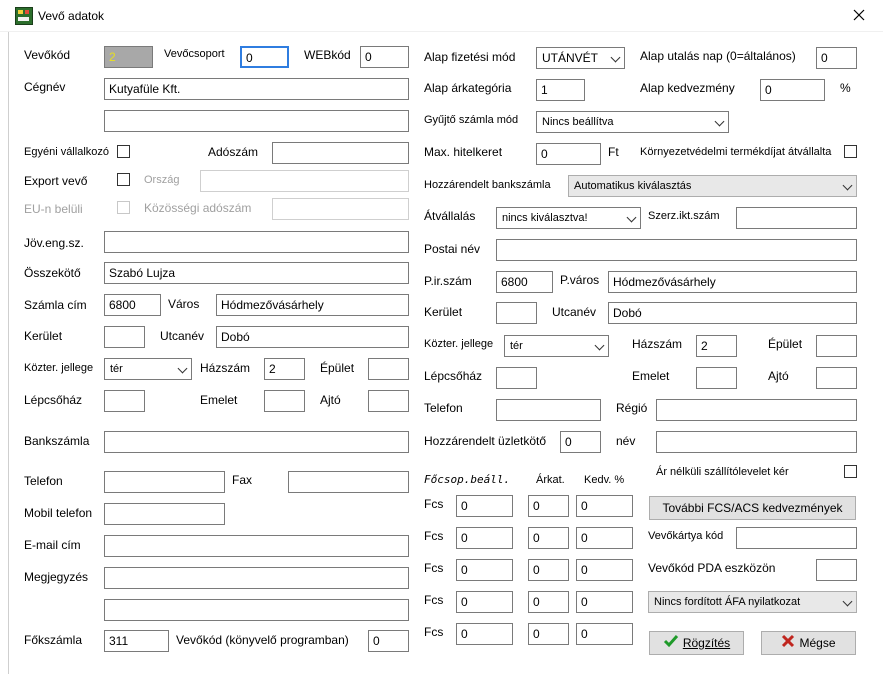 The height and width of the screenshot is (674, 883). What do you see at coordinates (756, 410) in the screenshot?
I see `regio-input` at bounding box center [756, 410].